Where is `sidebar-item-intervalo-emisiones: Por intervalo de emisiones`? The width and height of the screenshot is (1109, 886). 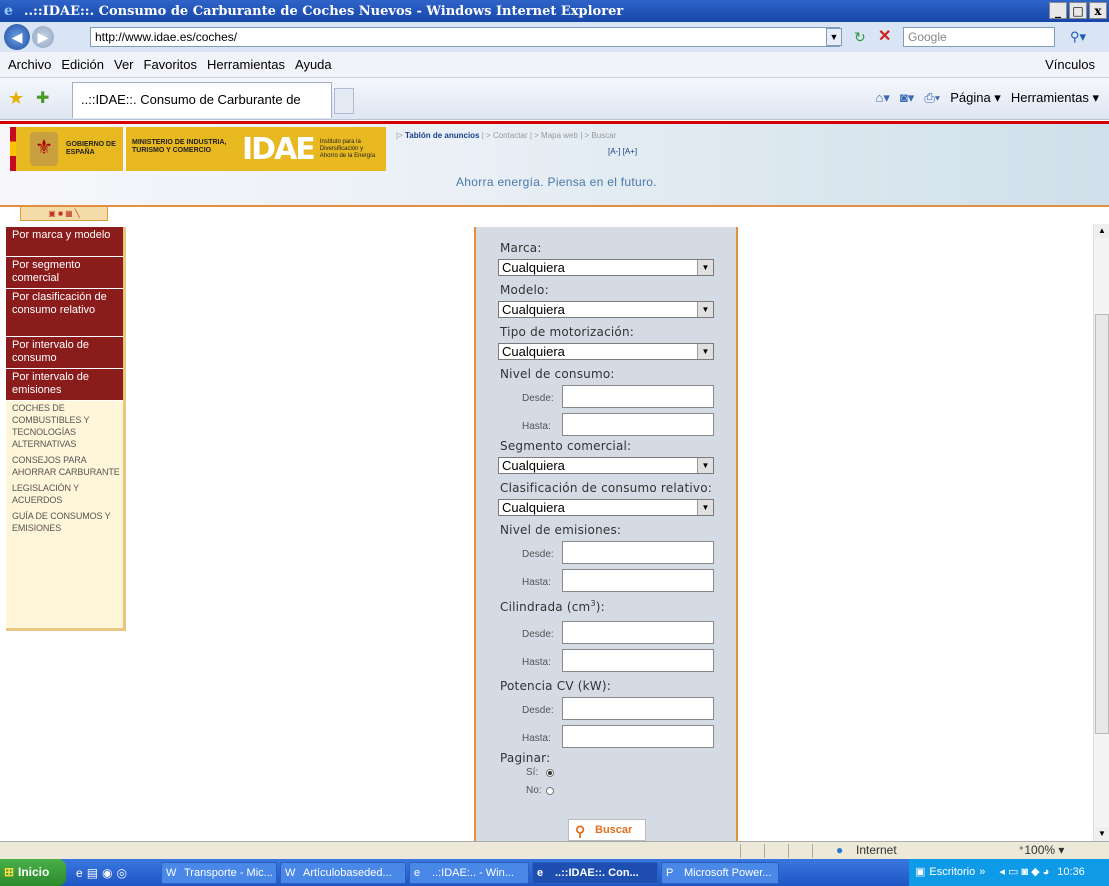 sidebar-item-intervalo-emisiones: Por intervalo de emisiones is located at coordinates (64, 385).